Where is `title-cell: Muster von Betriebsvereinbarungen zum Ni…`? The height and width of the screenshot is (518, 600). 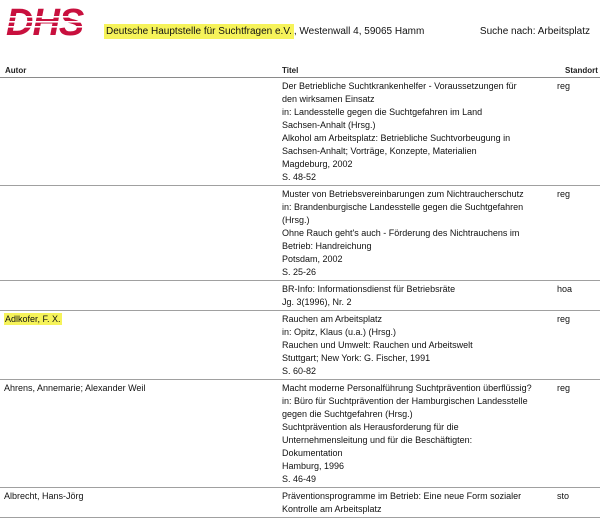 title-cell: Muster von Betriebsvereinbarungen zum Ni… is located at coordinates (418, 233).